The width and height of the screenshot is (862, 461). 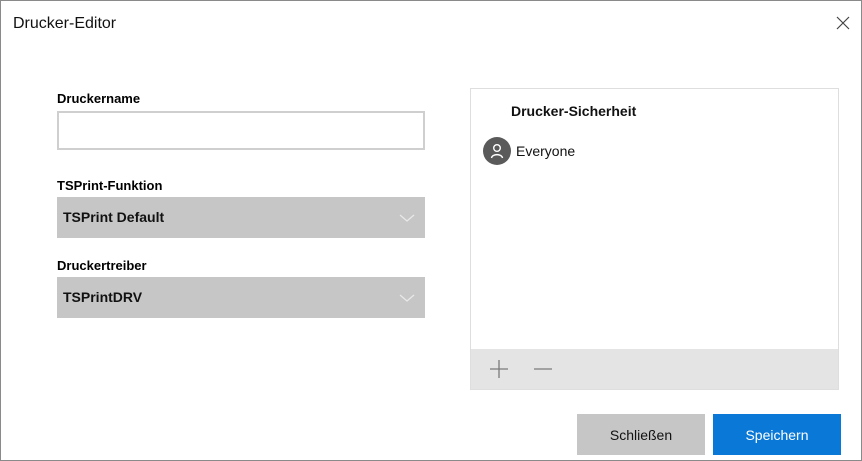 I want to click on security-panel-title: Drucker-Sicherheit, so click(x=574, y=111).